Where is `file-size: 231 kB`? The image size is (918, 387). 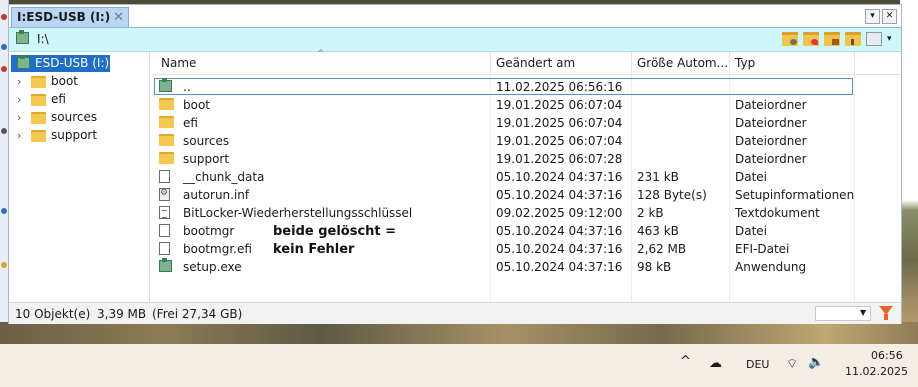 file-size: 231 kB is located at coordinates (658, 177).